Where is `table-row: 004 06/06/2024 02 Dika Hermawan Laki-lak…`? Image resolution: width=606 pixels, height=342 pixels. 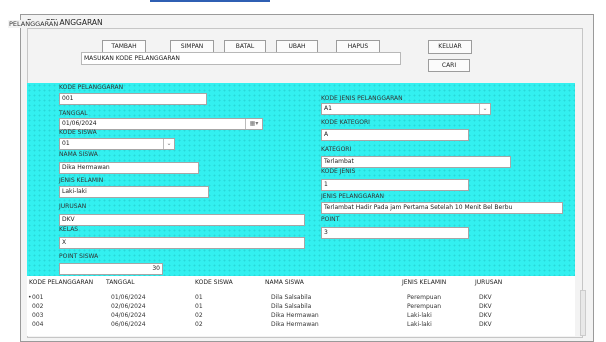 table-row: 004 06/06/2024 02 Dika Hermawan Laki-lak… is located at coordinates (301, 325).